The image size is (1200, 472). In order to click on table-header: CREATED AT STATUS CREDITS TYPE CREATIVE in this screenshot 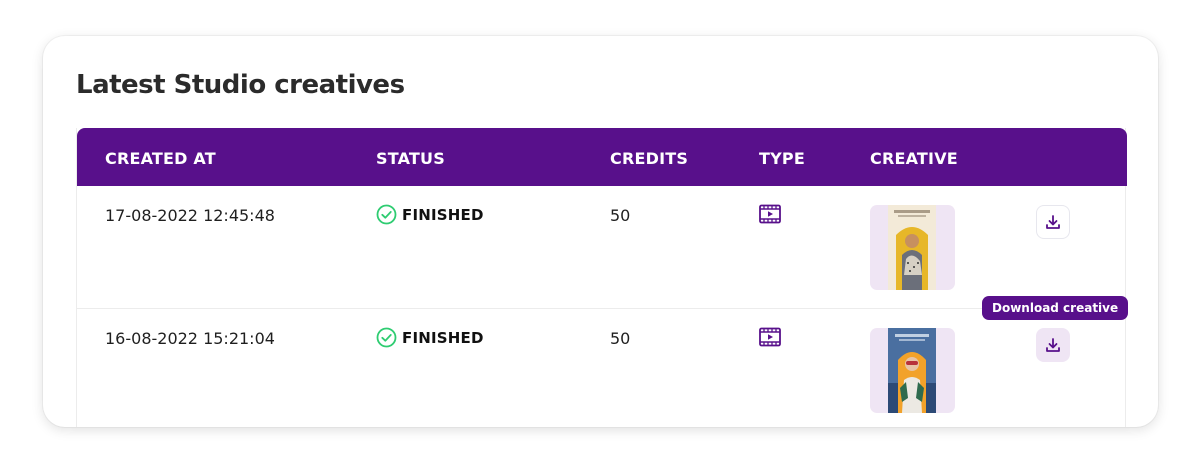, I will do `click(602, 157)`.